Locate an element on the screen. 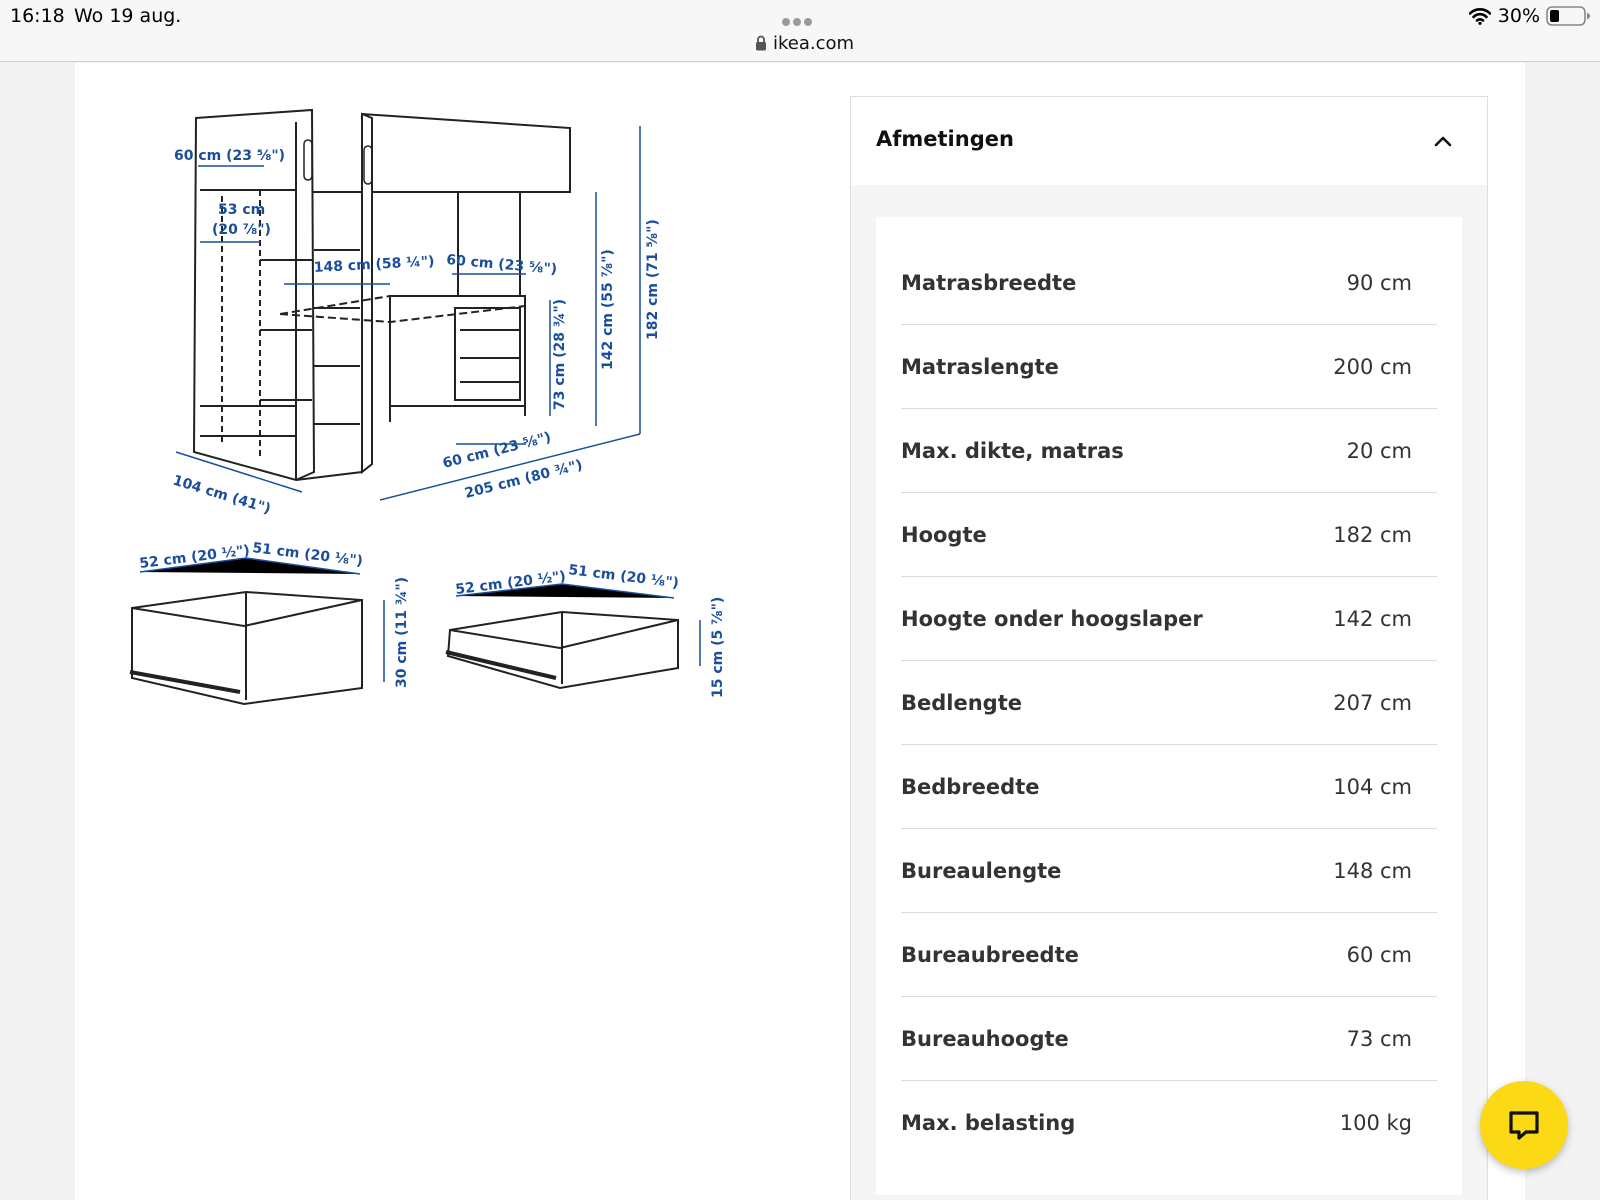  url-text: ikea.com is located at coordinates (814, 43).